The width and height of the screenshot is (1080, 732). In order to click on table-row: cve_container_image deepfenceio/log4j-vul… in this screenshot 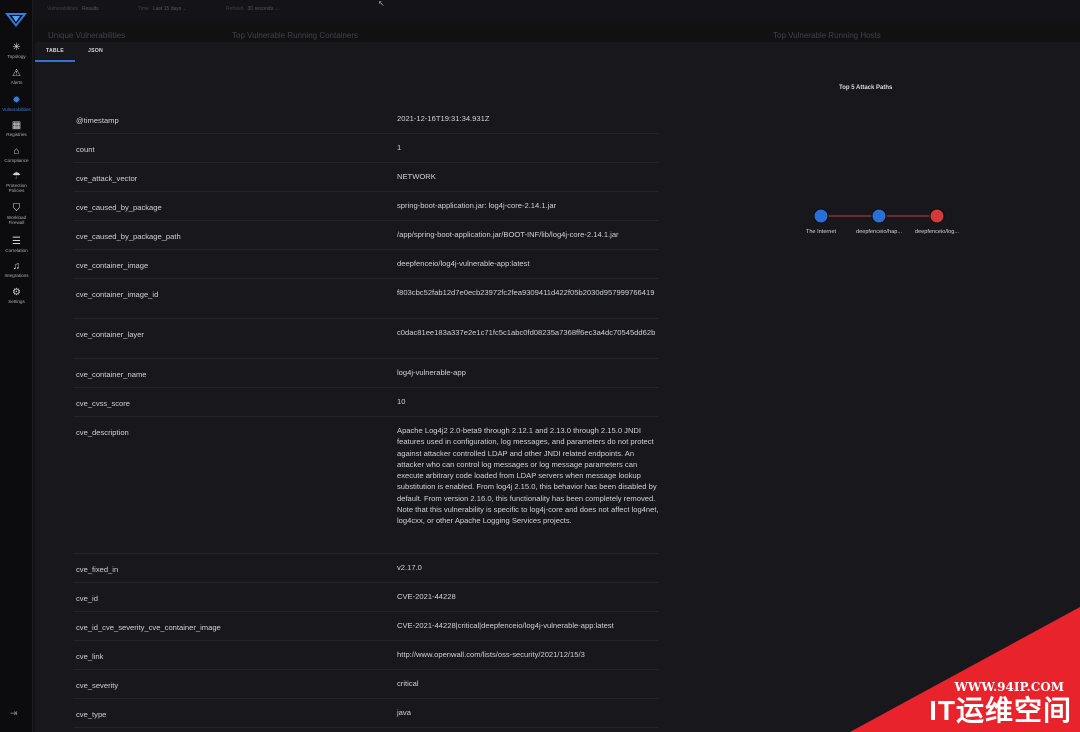, I will do `click(366, 264)`.